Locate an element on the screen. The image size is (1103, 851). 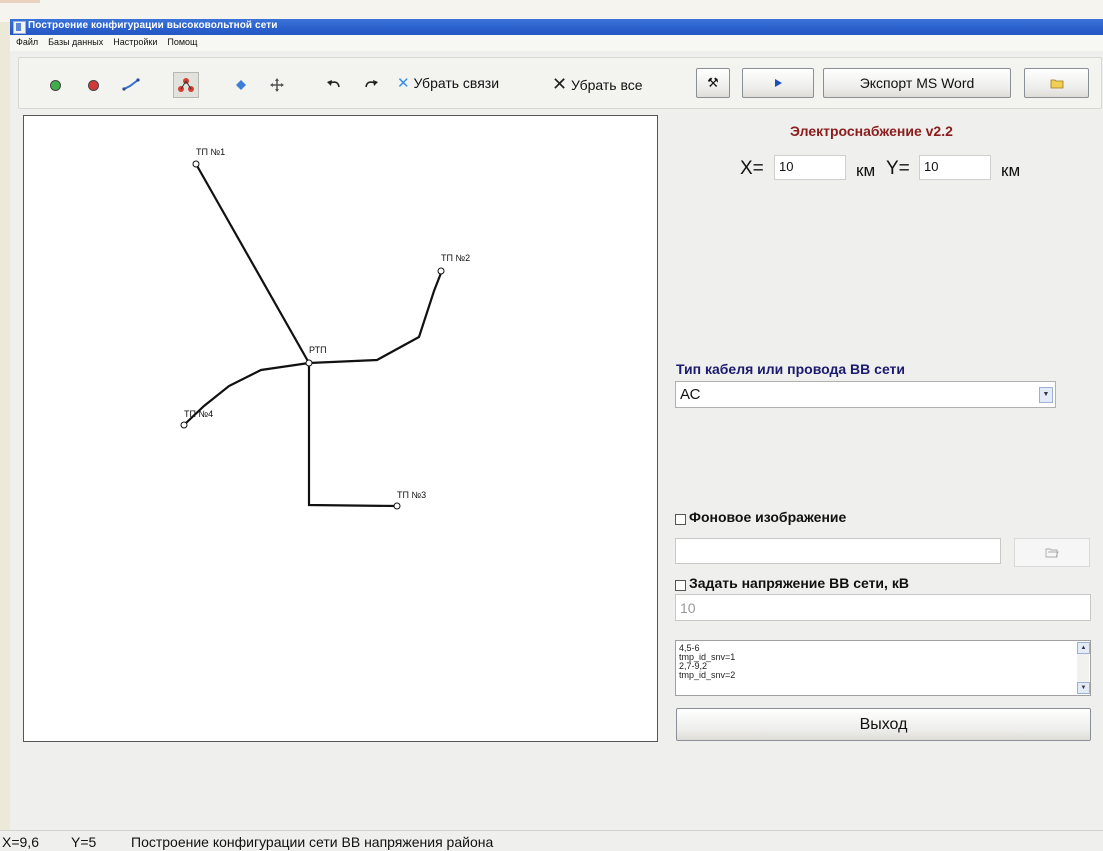
label-tp3: ТП №3 is located at coordinates (411, 495).